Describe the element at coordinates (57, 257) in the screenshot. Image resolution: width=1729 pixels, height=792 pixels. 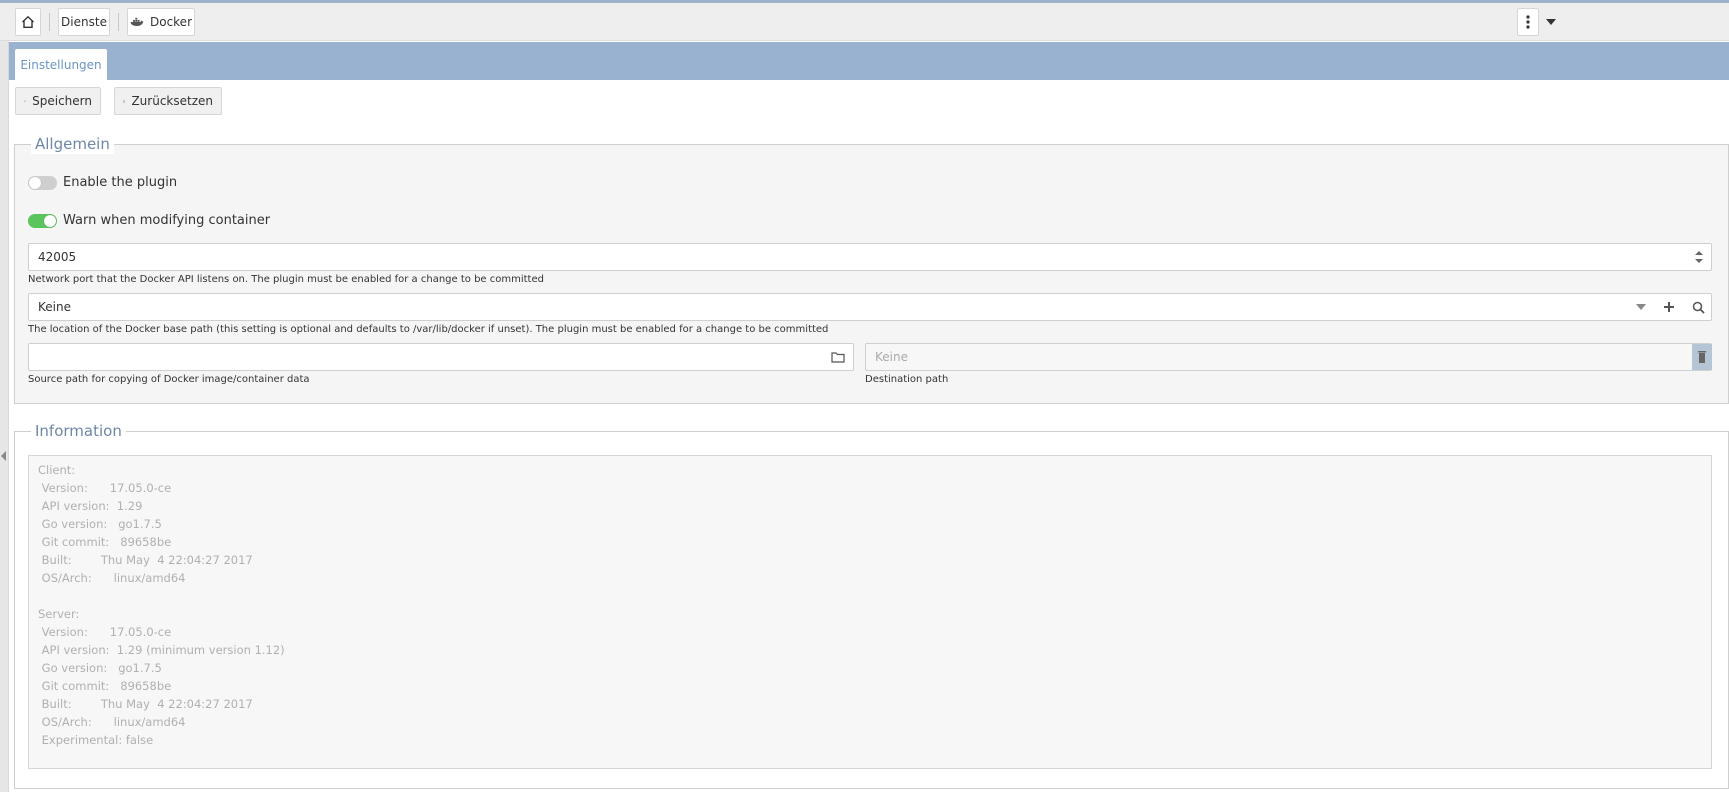
I see `port-value: 42005` at that location.